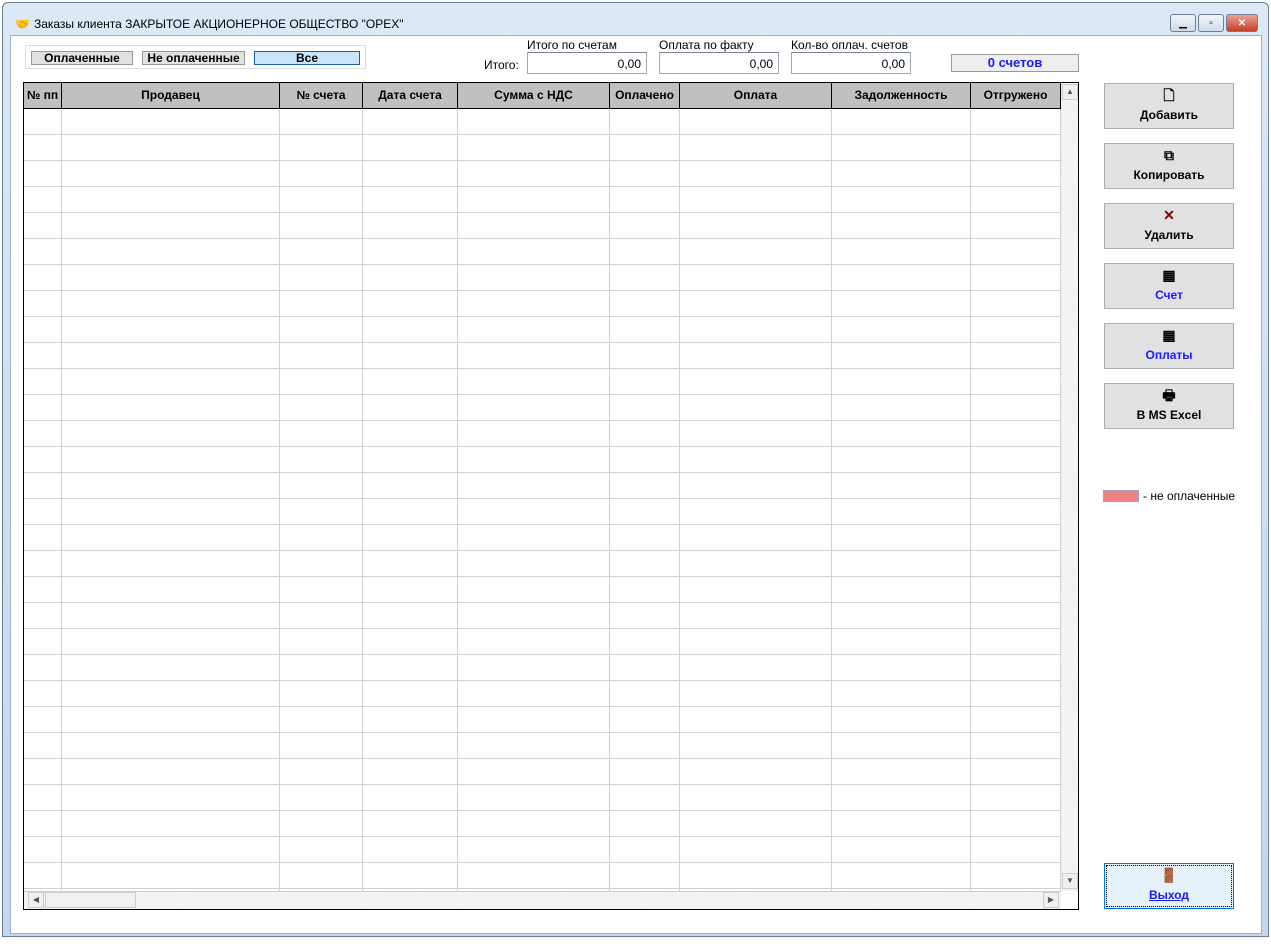 This screenshot has height=944, width=1271. What do you see at coordinates (1069, 487) in the screenshot?
I see `vertical-scrollbar: ▲ ▼` at bounding box center [1069, 487].